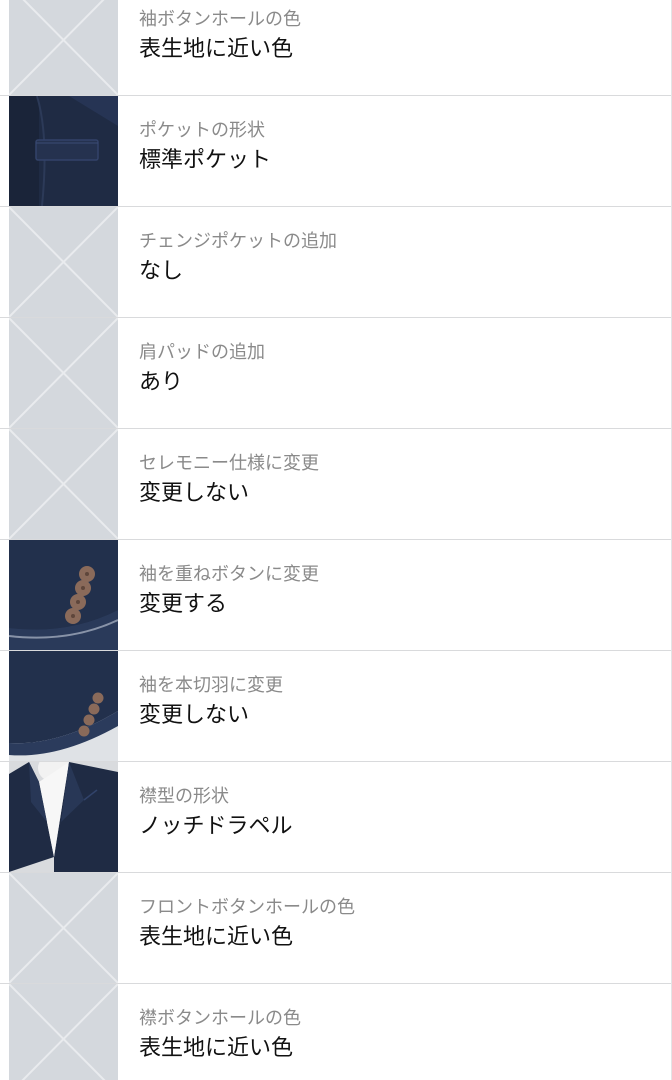 Image resolution: width=672 pixels, height=1080 pixels. I want to click on option-text: 襟ボタンホールの色 表生地に近い色, so click(400, 1035).